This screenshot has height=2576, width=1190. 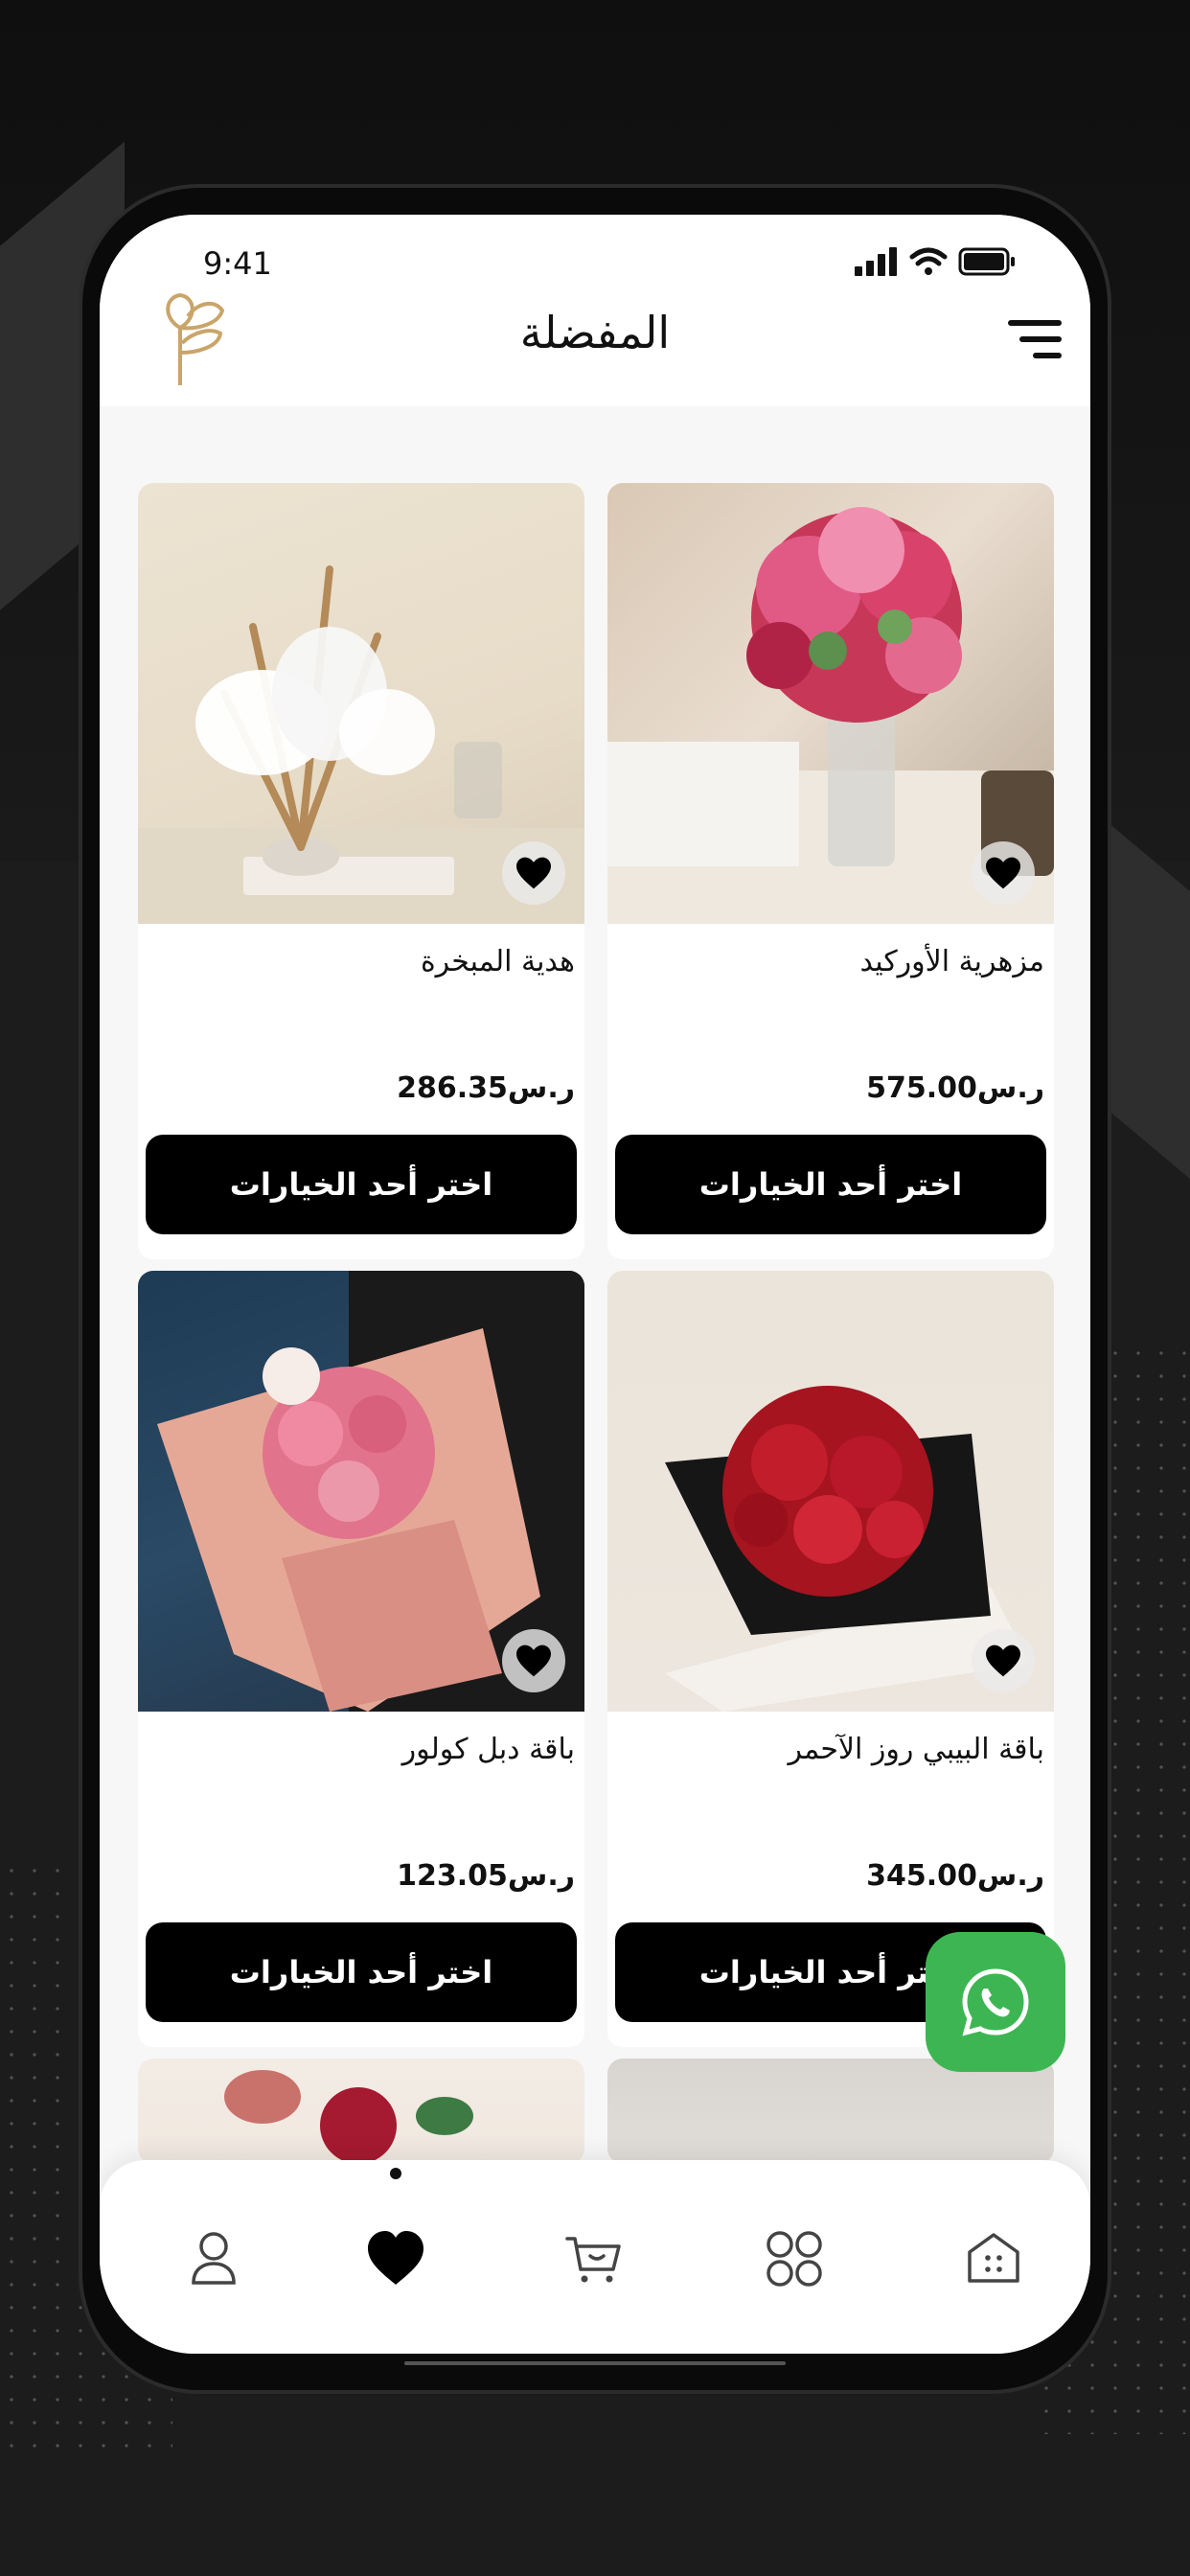 What do you see at coordinates (1146, 1025) in the screenshot?
I see `background-shape` at bounding box center [1146, 1025].